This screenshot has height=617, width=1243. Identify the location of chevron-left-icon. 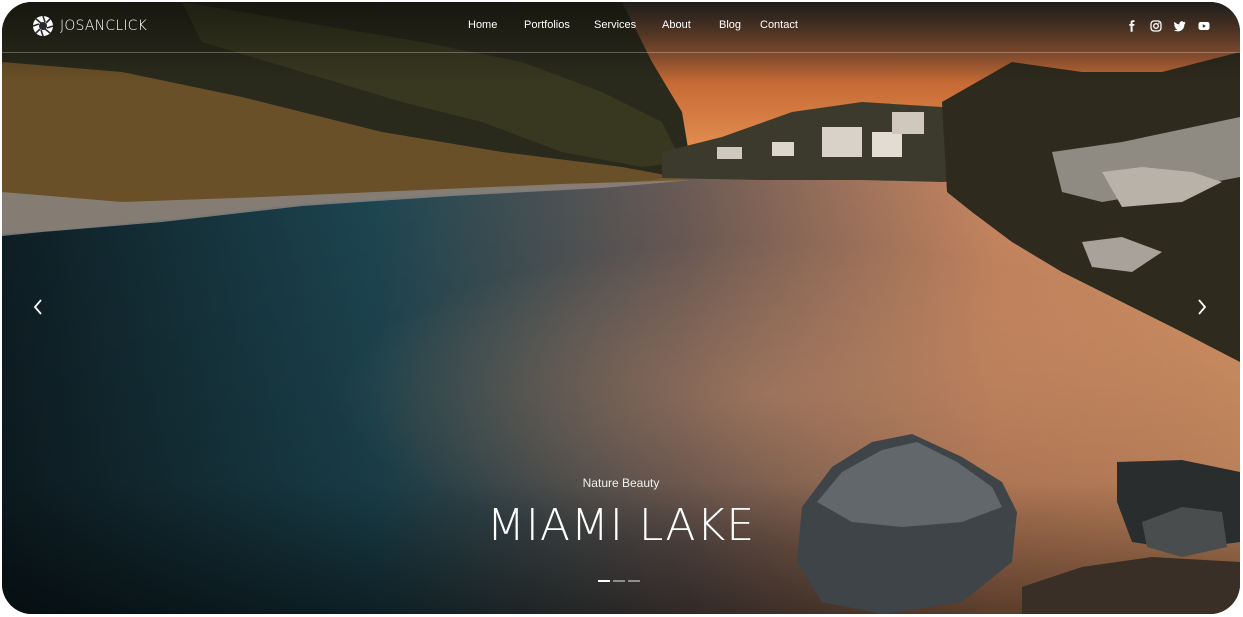
(38, 307).